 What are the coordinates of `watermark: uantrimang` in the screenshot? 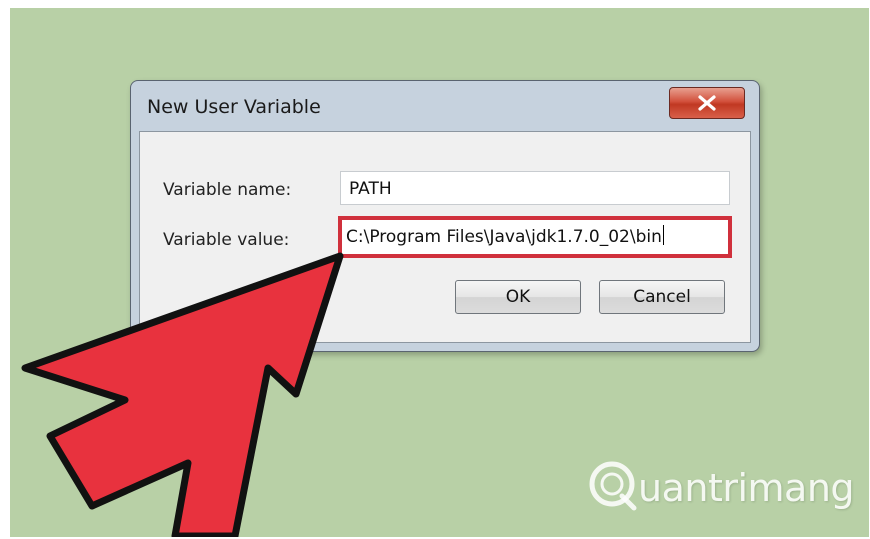 It's located at (723, 486).